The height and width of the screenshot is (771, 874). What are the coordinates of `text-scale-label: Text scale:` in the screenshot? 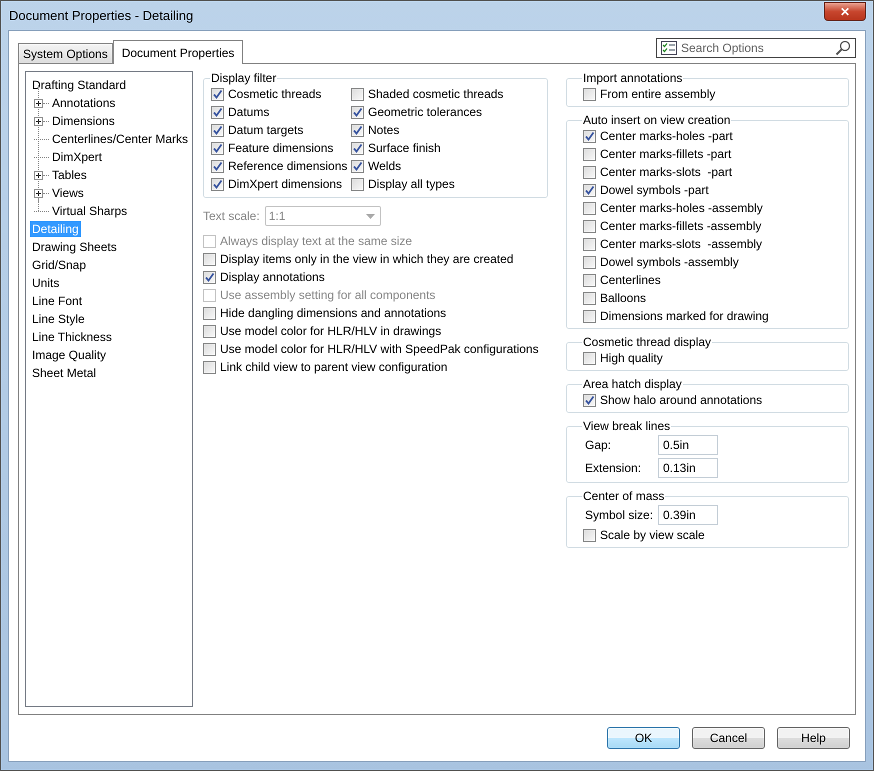 It's located at (231, 216).